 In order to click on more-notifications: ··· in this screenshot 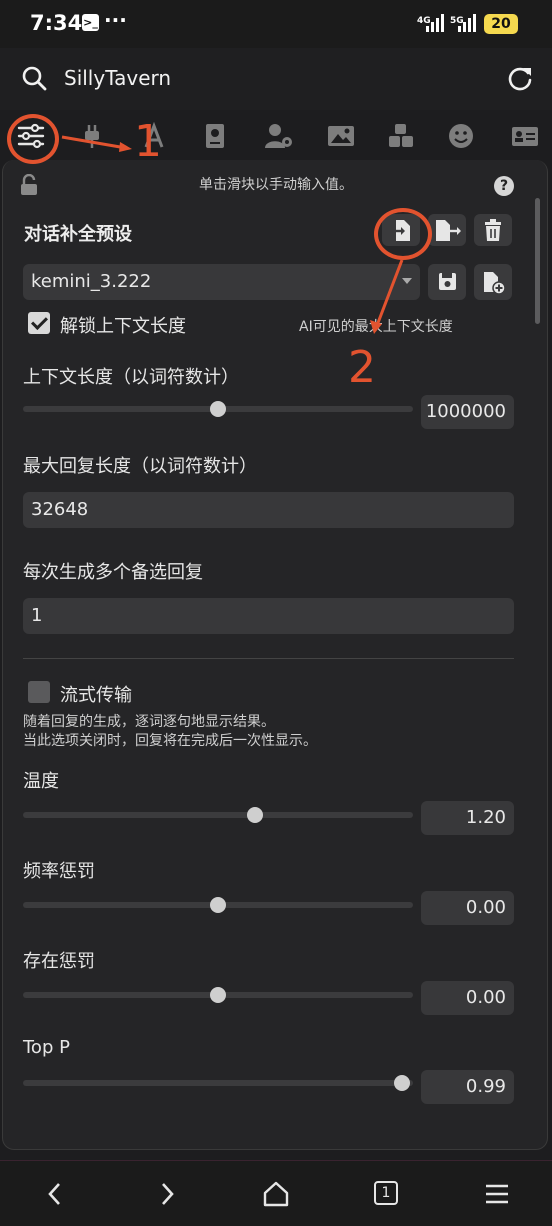, I will do `click(115, 20)`.